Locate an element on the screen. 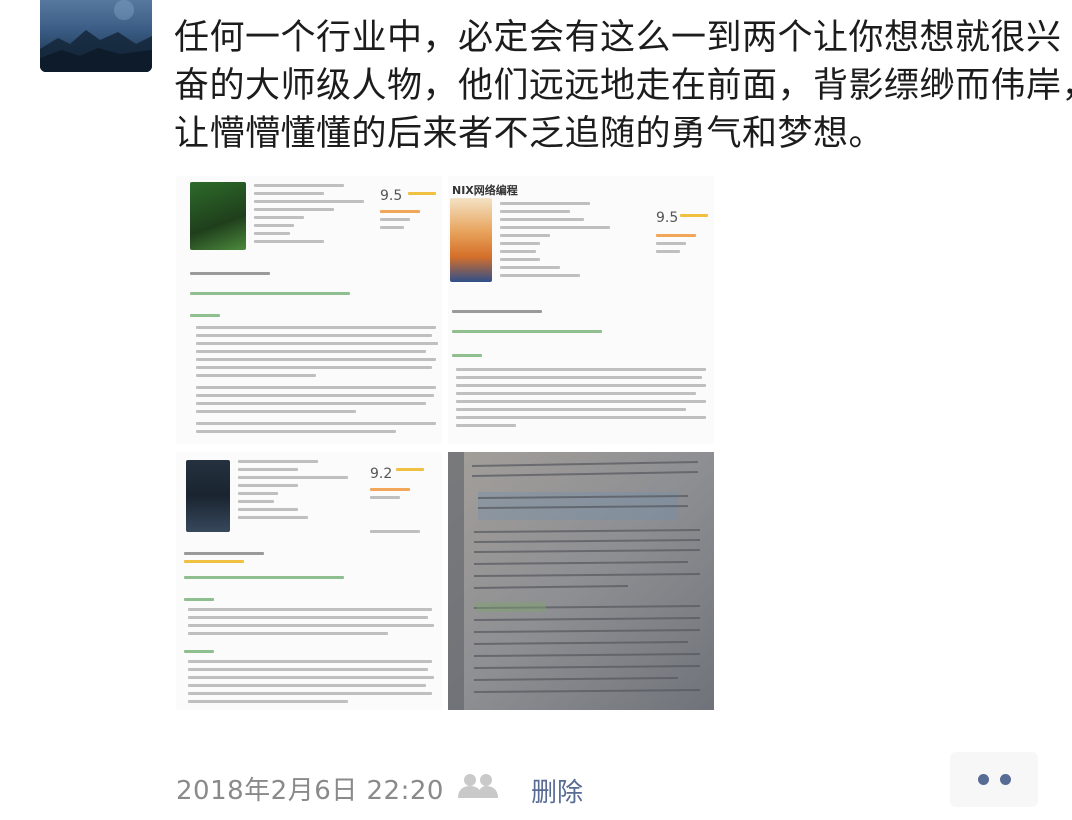 This screenshot has width=1072, height=820. book-score: 9.2 is located at coordinates (381, 474).